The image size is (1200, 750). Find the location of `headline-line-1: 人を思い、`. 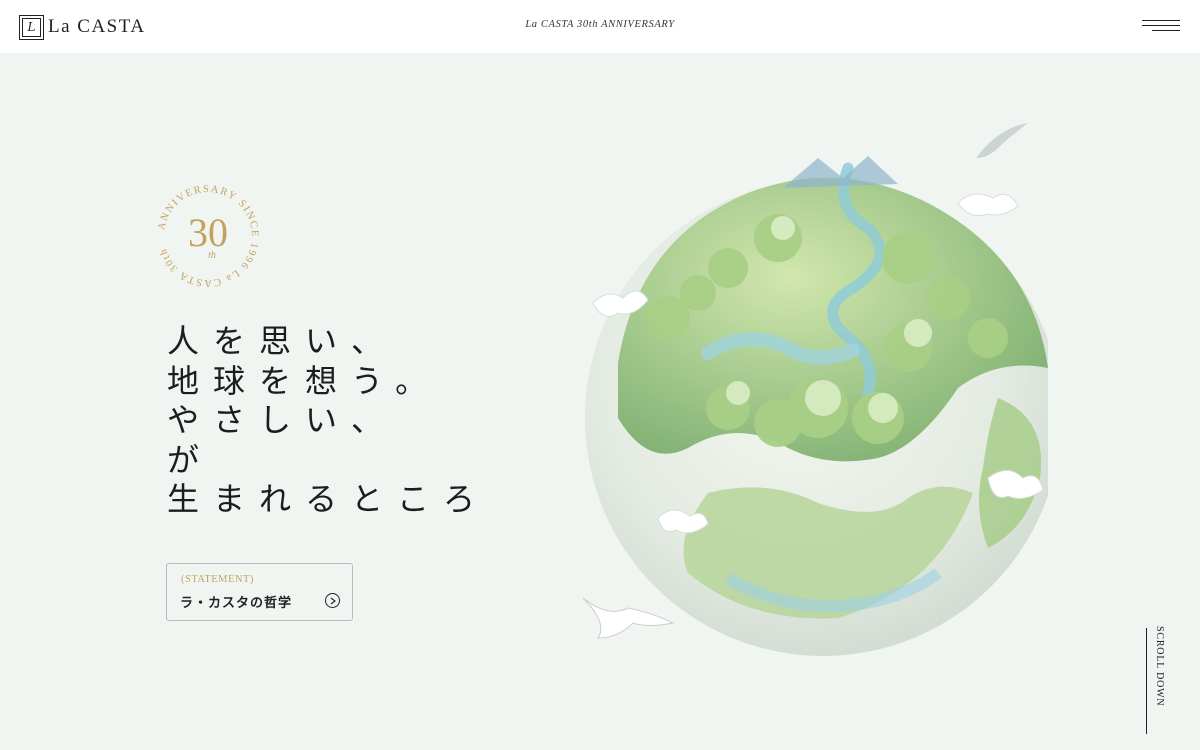

headline-line-1: 人を思い、 is located at coordinates (282, 341).